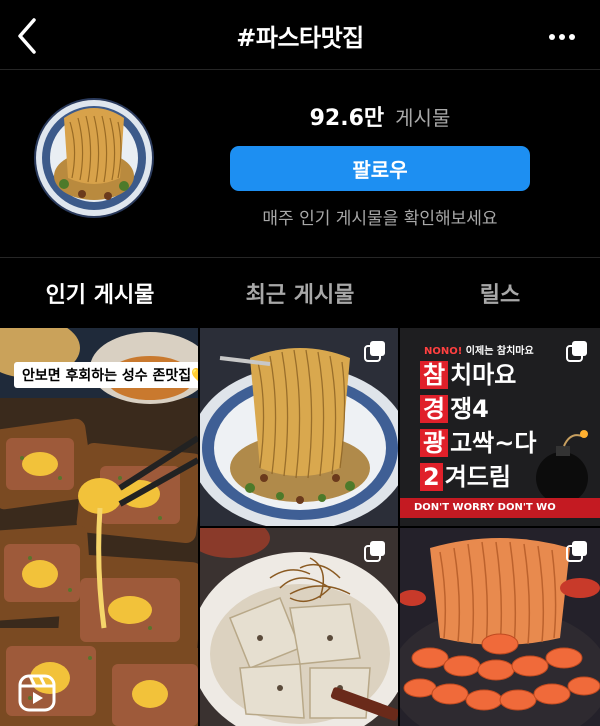  Describe the element at coordinates (299, 627) in the screenshot. I see `grid-post-ravioli` at that location.